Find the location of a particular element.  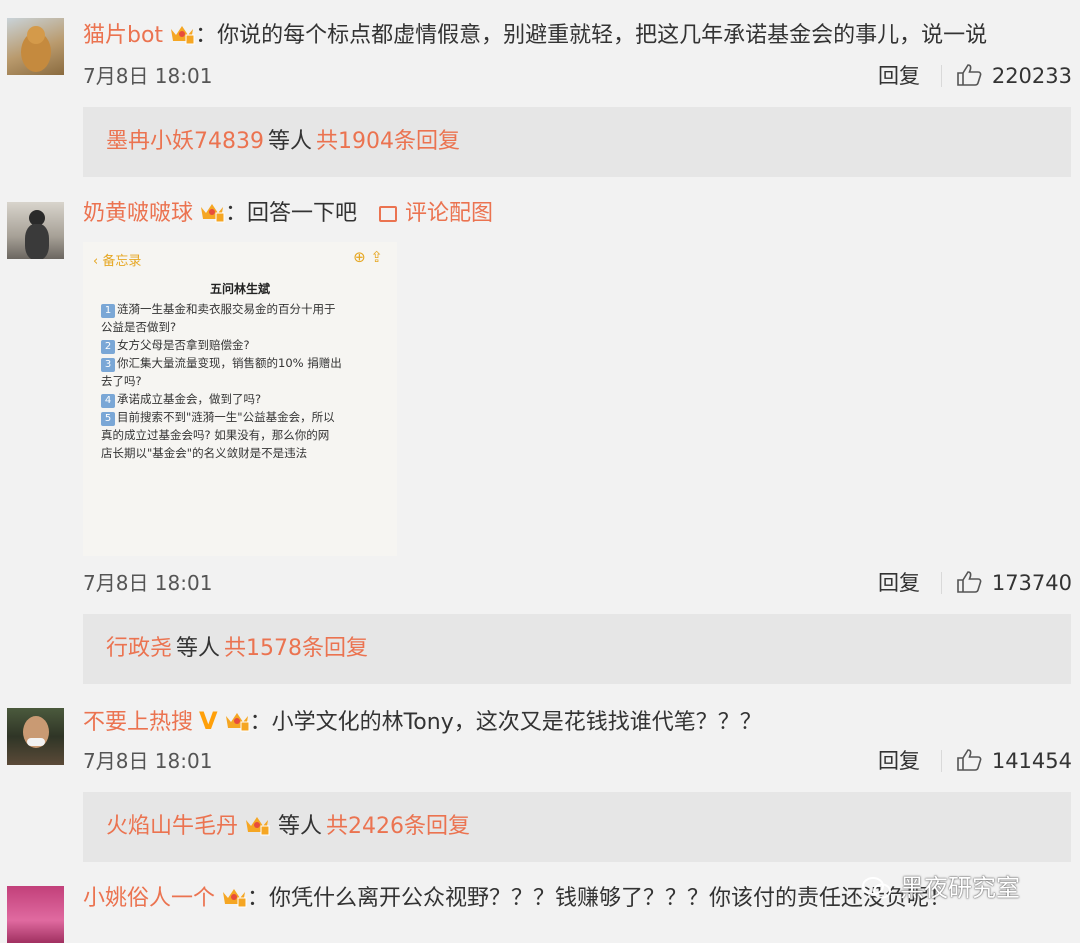

memo-title: 五问林生斌 is located at coordinates (239, 289).